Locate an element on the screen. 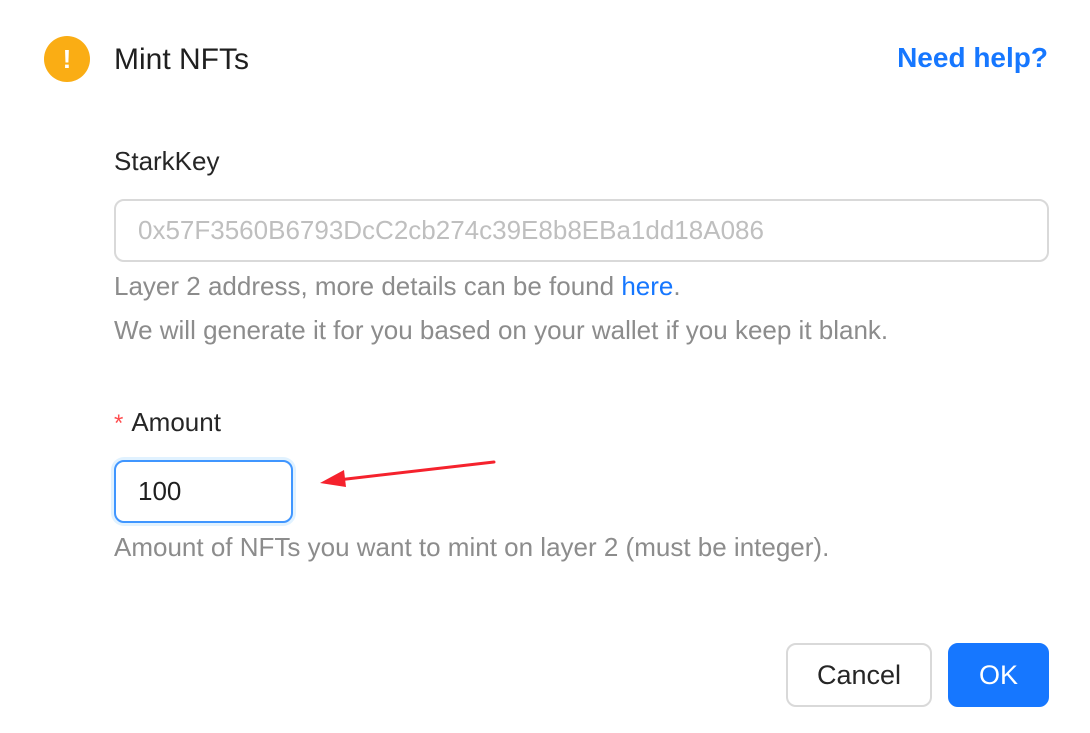 The height and width of the screenshot is (733, 1090). red-arrow-annotation is located at coordinates (408, 473).